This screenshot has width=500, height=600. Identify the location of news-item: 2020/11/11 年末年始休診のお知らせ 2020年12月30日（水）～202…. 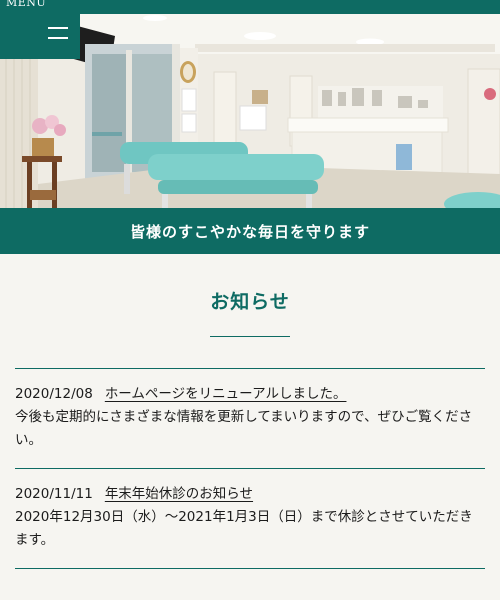
(250, 517).